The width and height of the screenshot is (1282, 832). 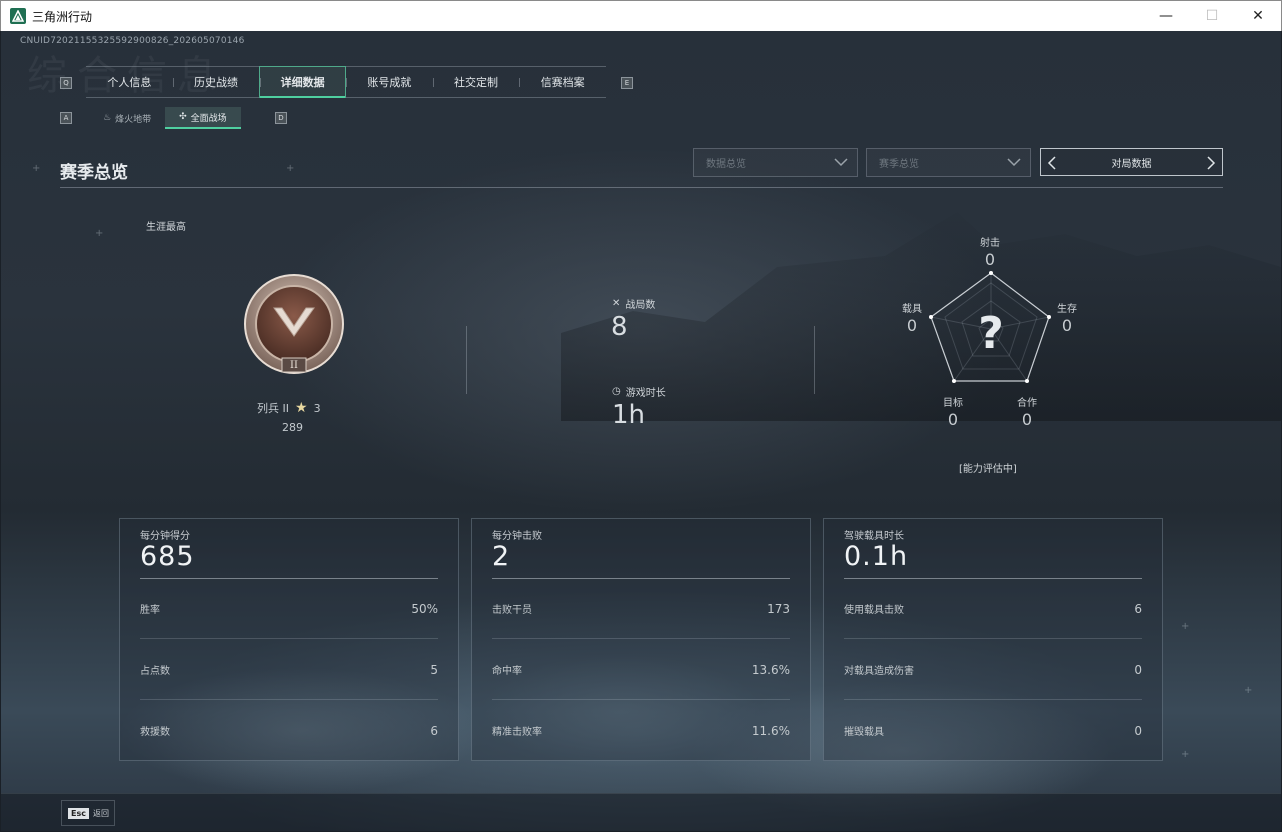 What do you see at coordinates (1212, 16) in the screenshot?
I see `maximize-button: ☐` at bounding box center [1212, 16].